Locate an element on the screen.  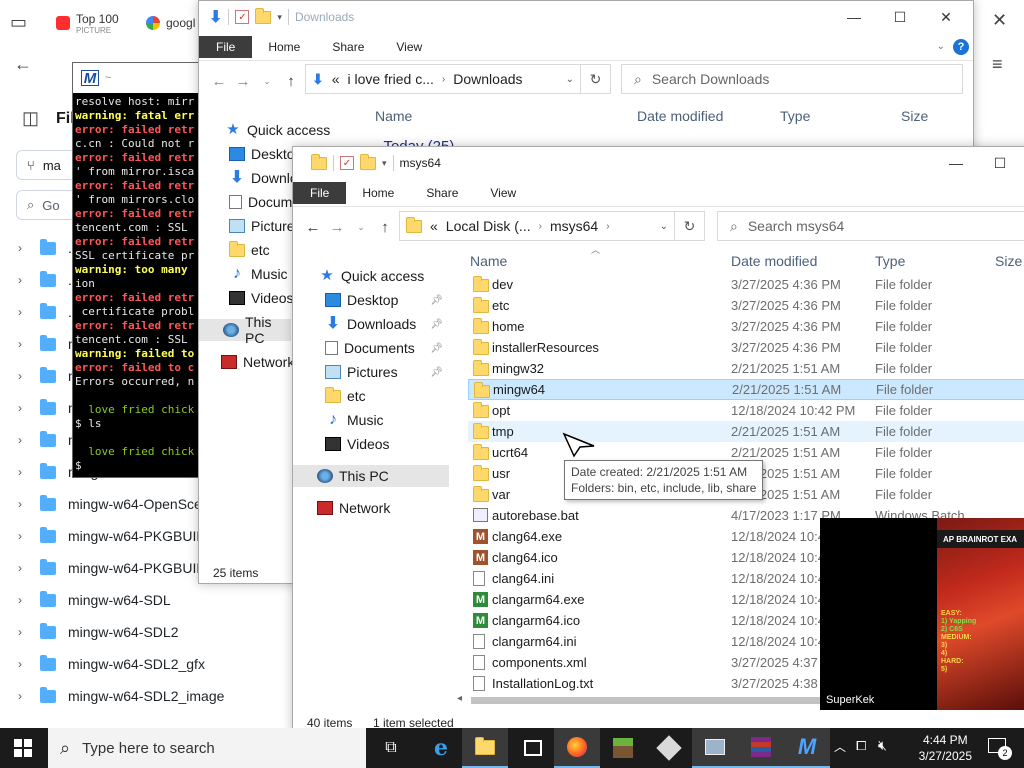
show-hidden-icons-icon: ︿ is located at coordinates (840, 746).